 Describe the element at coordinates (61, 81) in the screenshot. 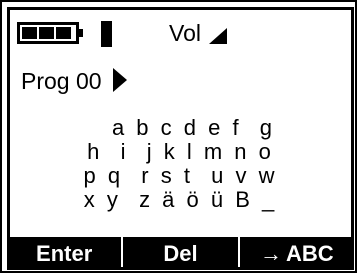

I see `program-label: Prog 00` at that location.